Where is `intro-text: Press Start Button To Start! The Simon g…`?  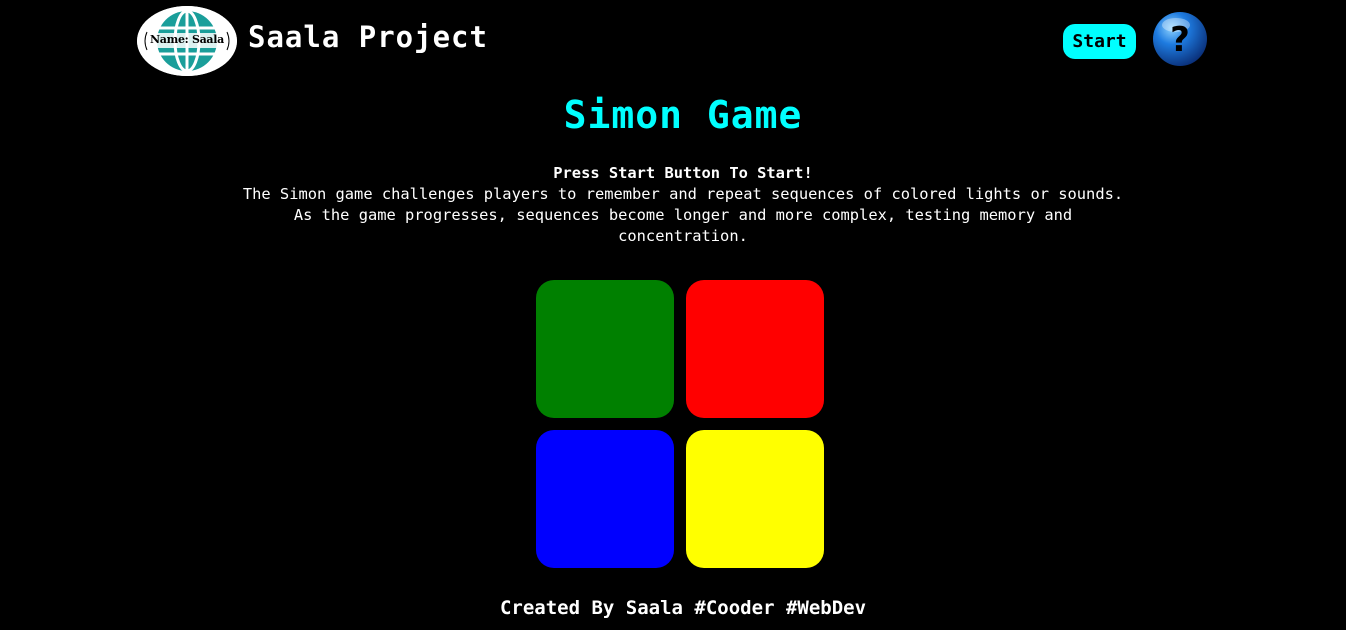
intro-text: Press Start Button To Start! The Simon g… is located at coordinates (673, 205).